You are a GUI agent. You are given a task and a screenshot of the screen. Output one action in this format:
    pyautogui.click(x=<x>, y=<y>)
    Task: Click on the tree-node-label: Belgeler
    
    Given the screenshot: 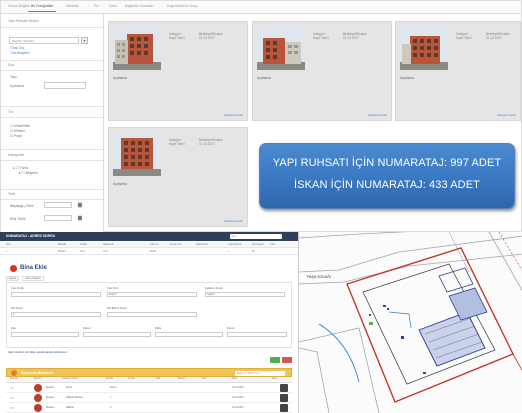 What is the action you would take?
    pyautogui.click(x=32, y=173)
    